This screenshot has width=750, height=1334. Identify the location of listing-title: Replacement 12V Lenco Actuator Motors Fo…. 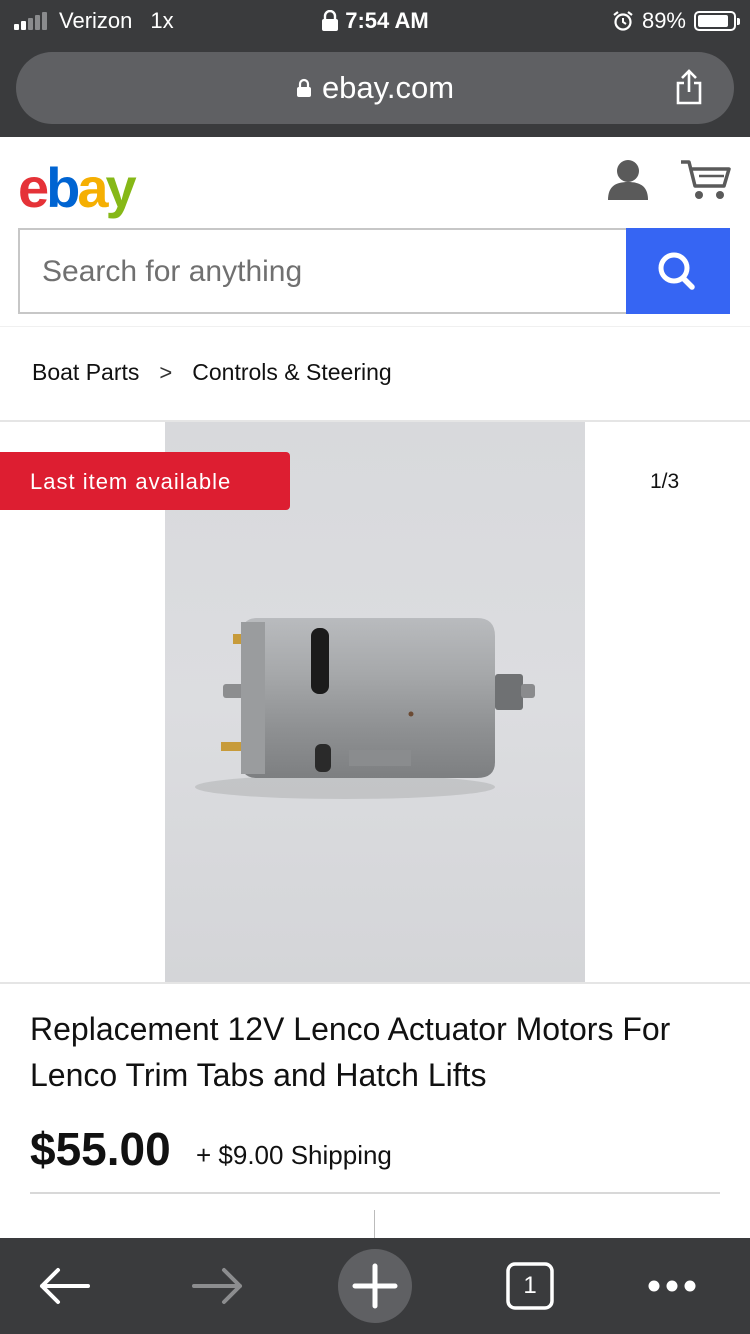
(350, 1052).